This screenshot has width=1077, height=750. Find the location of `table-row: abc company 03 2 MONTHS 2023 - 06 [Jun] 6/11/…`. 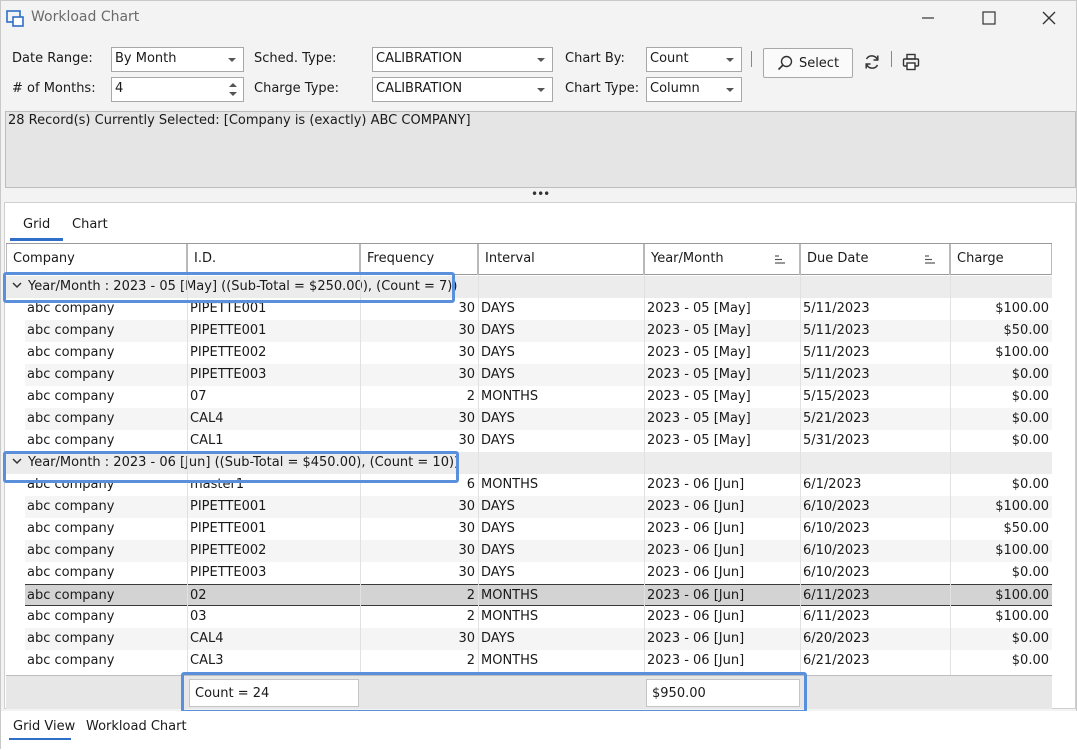

table-row: abc company 03 2 MONTHS 2023 - 06 [Jun] 6/11/… is located at coordinates (538, 617).